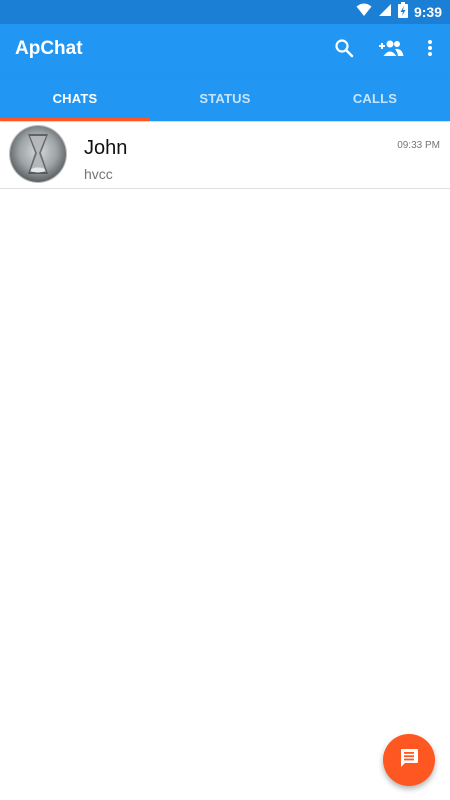  I want to click on tab-chats: CHATS, so click(75, 98).